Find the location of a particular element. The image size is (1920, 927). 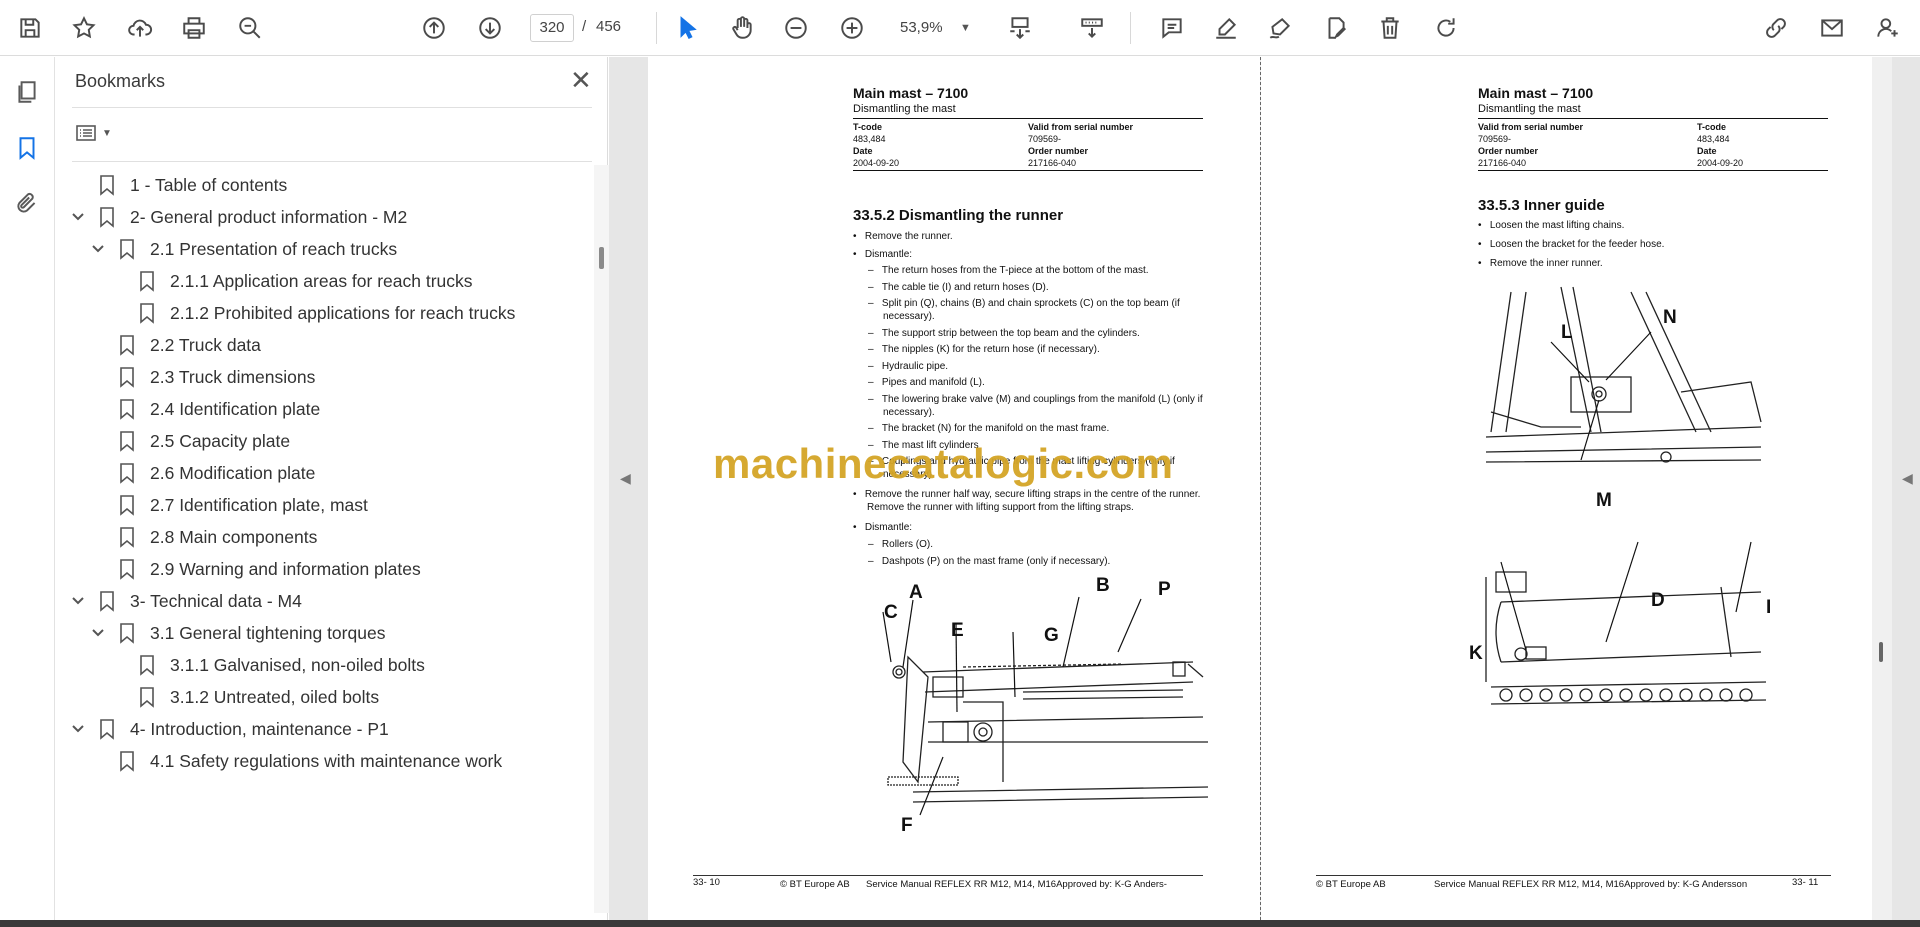

bookmark-label: 2.9 Warning and information plates is located at coordinates (285, 568).